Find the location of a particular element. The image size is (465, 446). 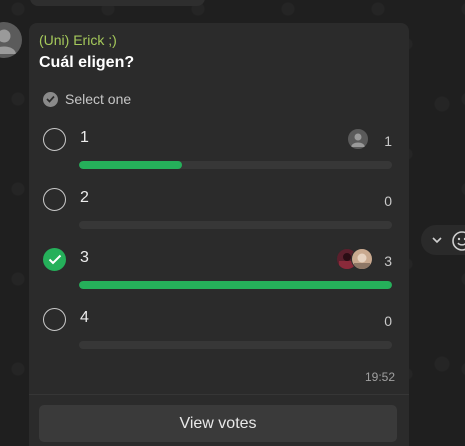

vote-count: 1 is located at coordinates (388, 141).